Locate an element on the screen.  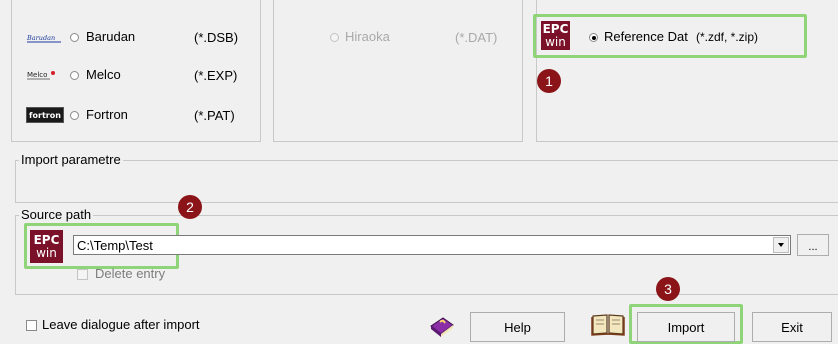
import-button: Import is located at coordinates (686, 327).